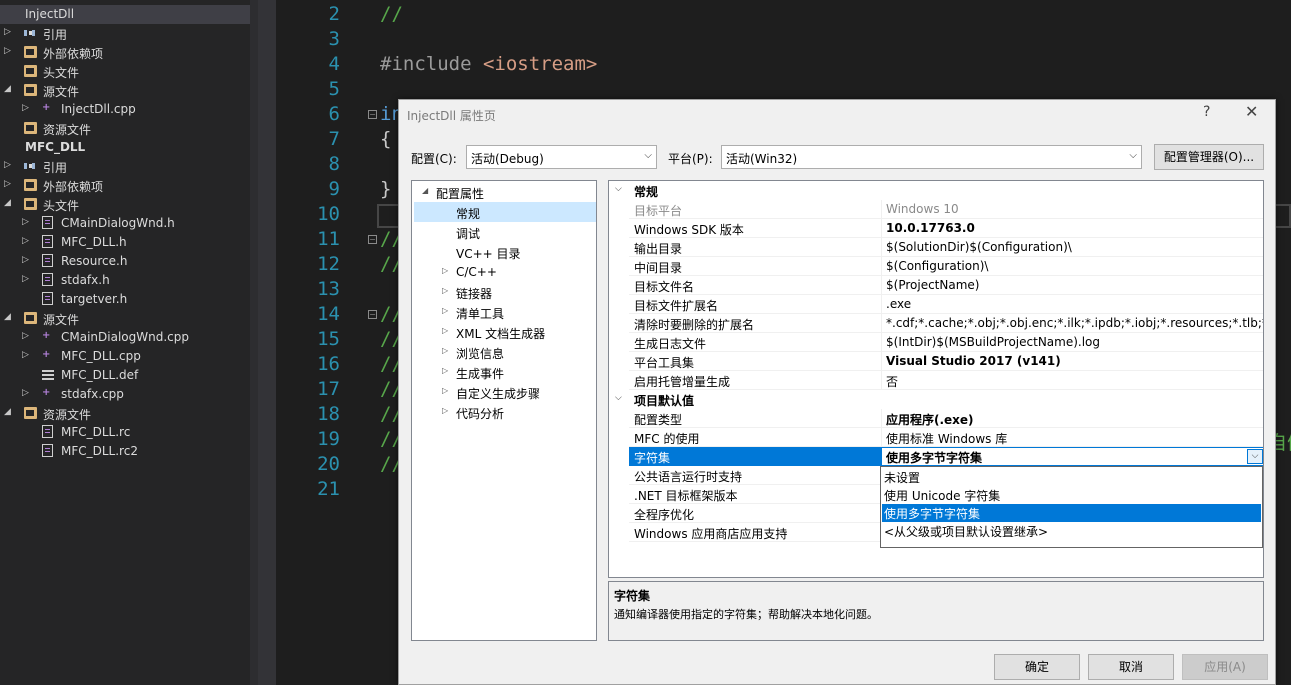  What do you see at coordinates (1037, 667) in the screenshot?
I see `ok-button: 确定` at bounding box center [1037, 667].